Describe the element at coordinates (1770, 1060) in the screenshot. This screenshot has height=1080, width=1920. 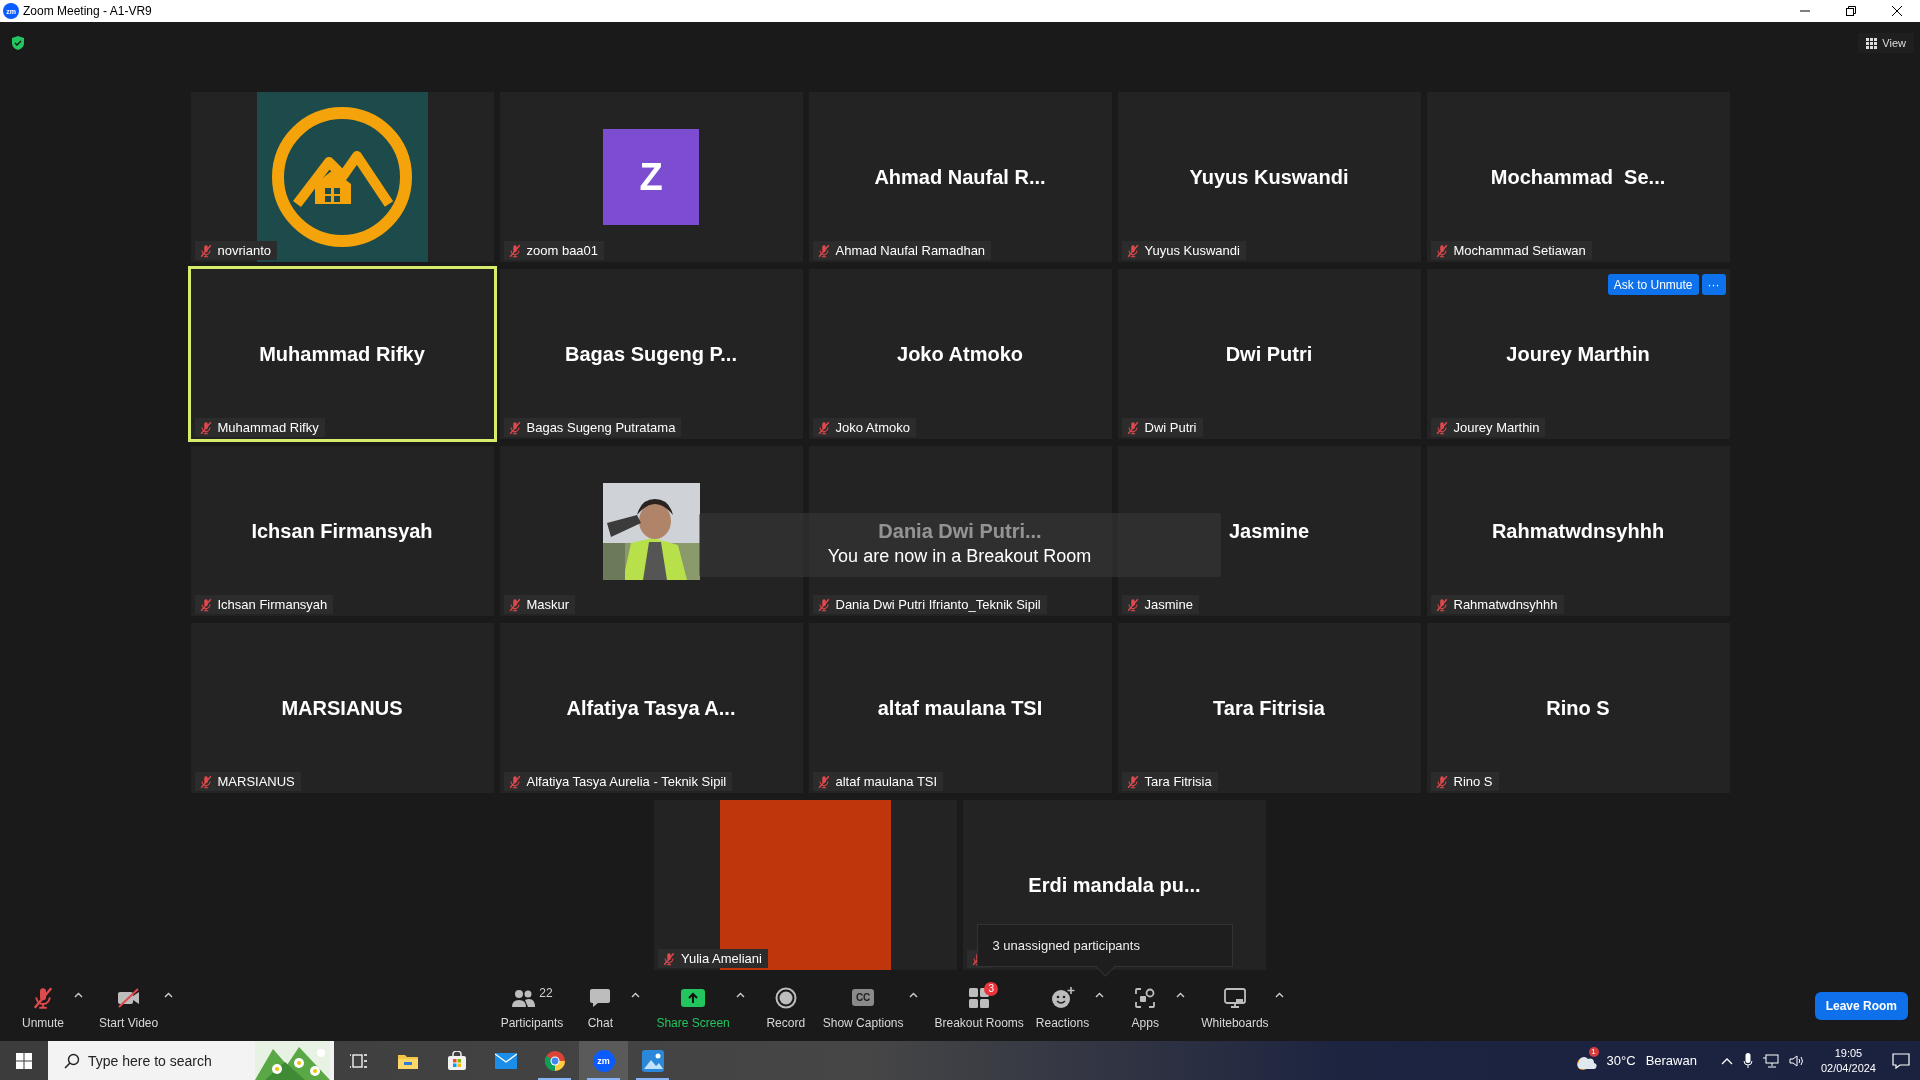
I see `network-icon` at that location.